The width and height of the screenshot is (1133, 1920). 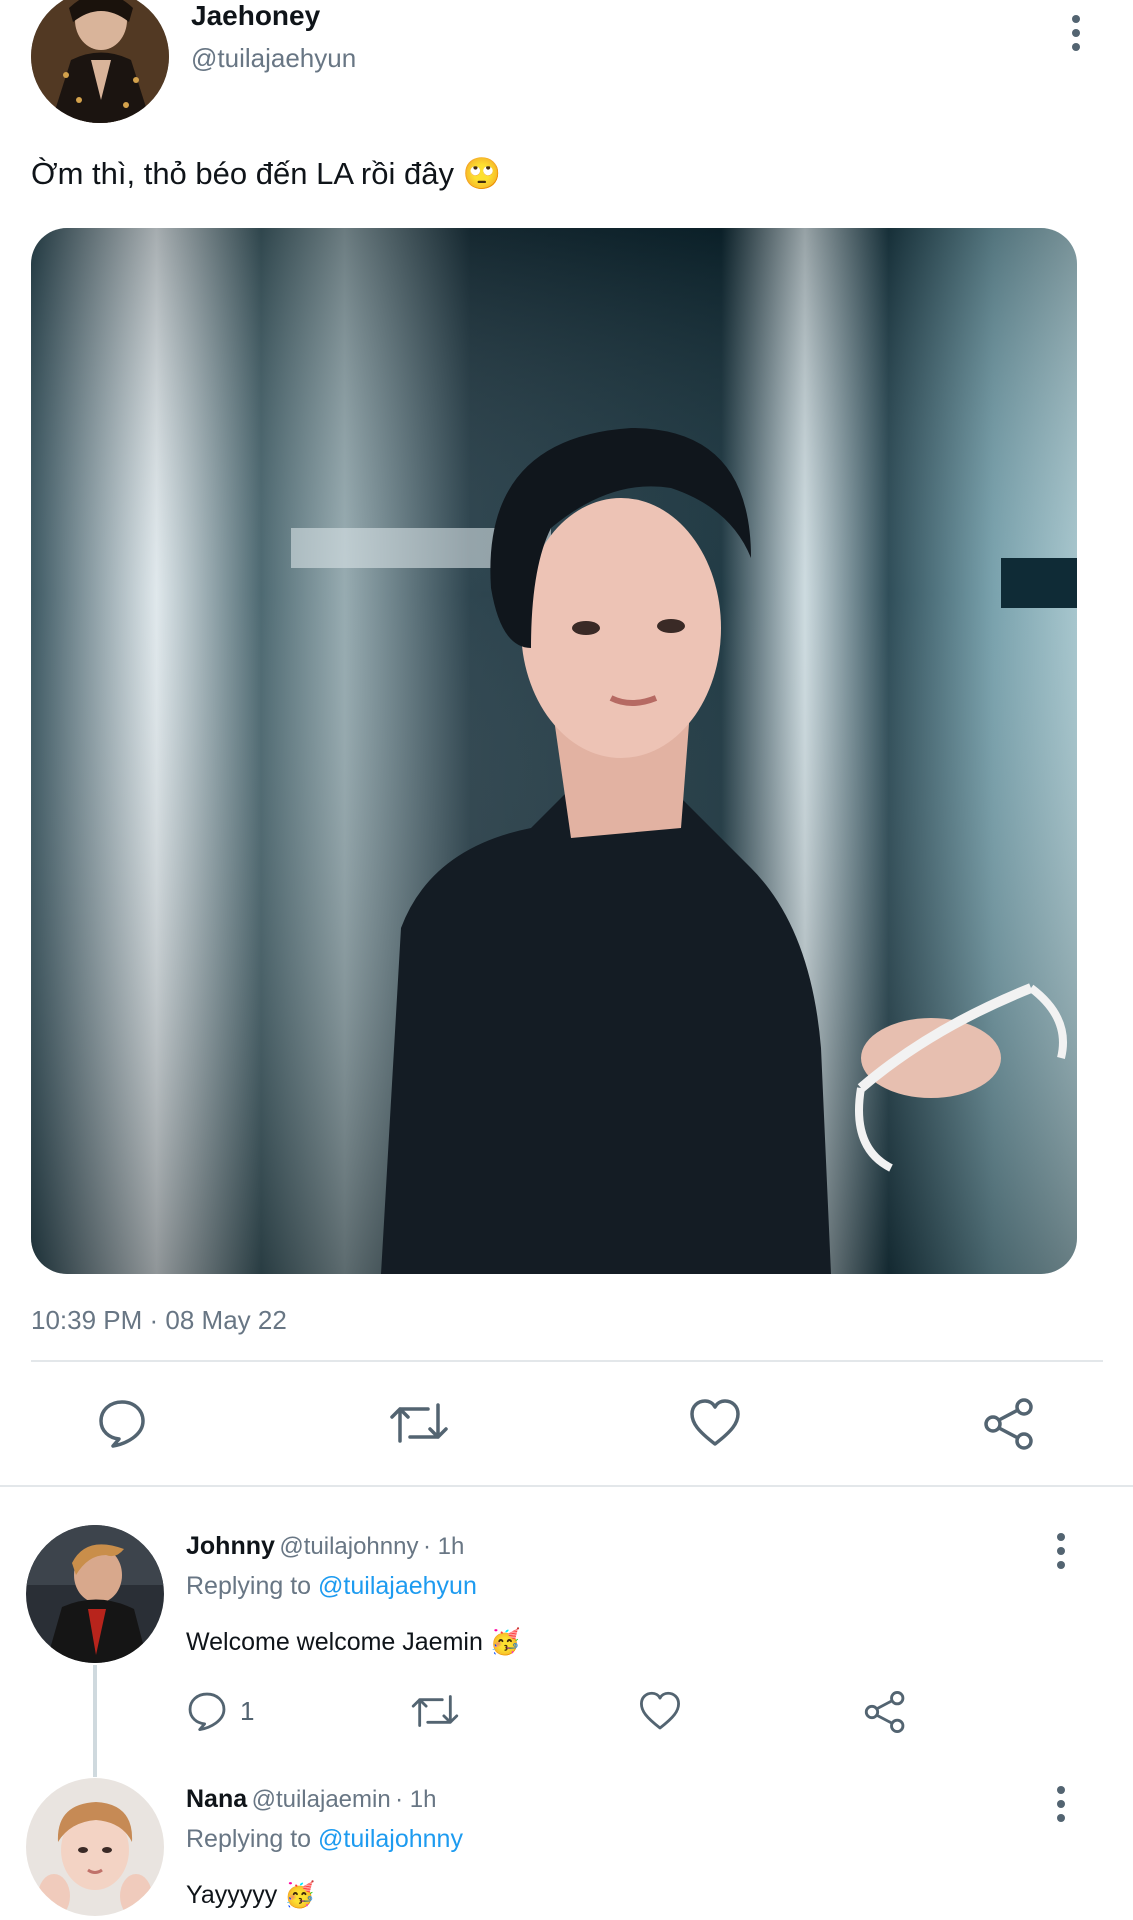 I want to click on retweet-button, so click(x=419, y=1423).